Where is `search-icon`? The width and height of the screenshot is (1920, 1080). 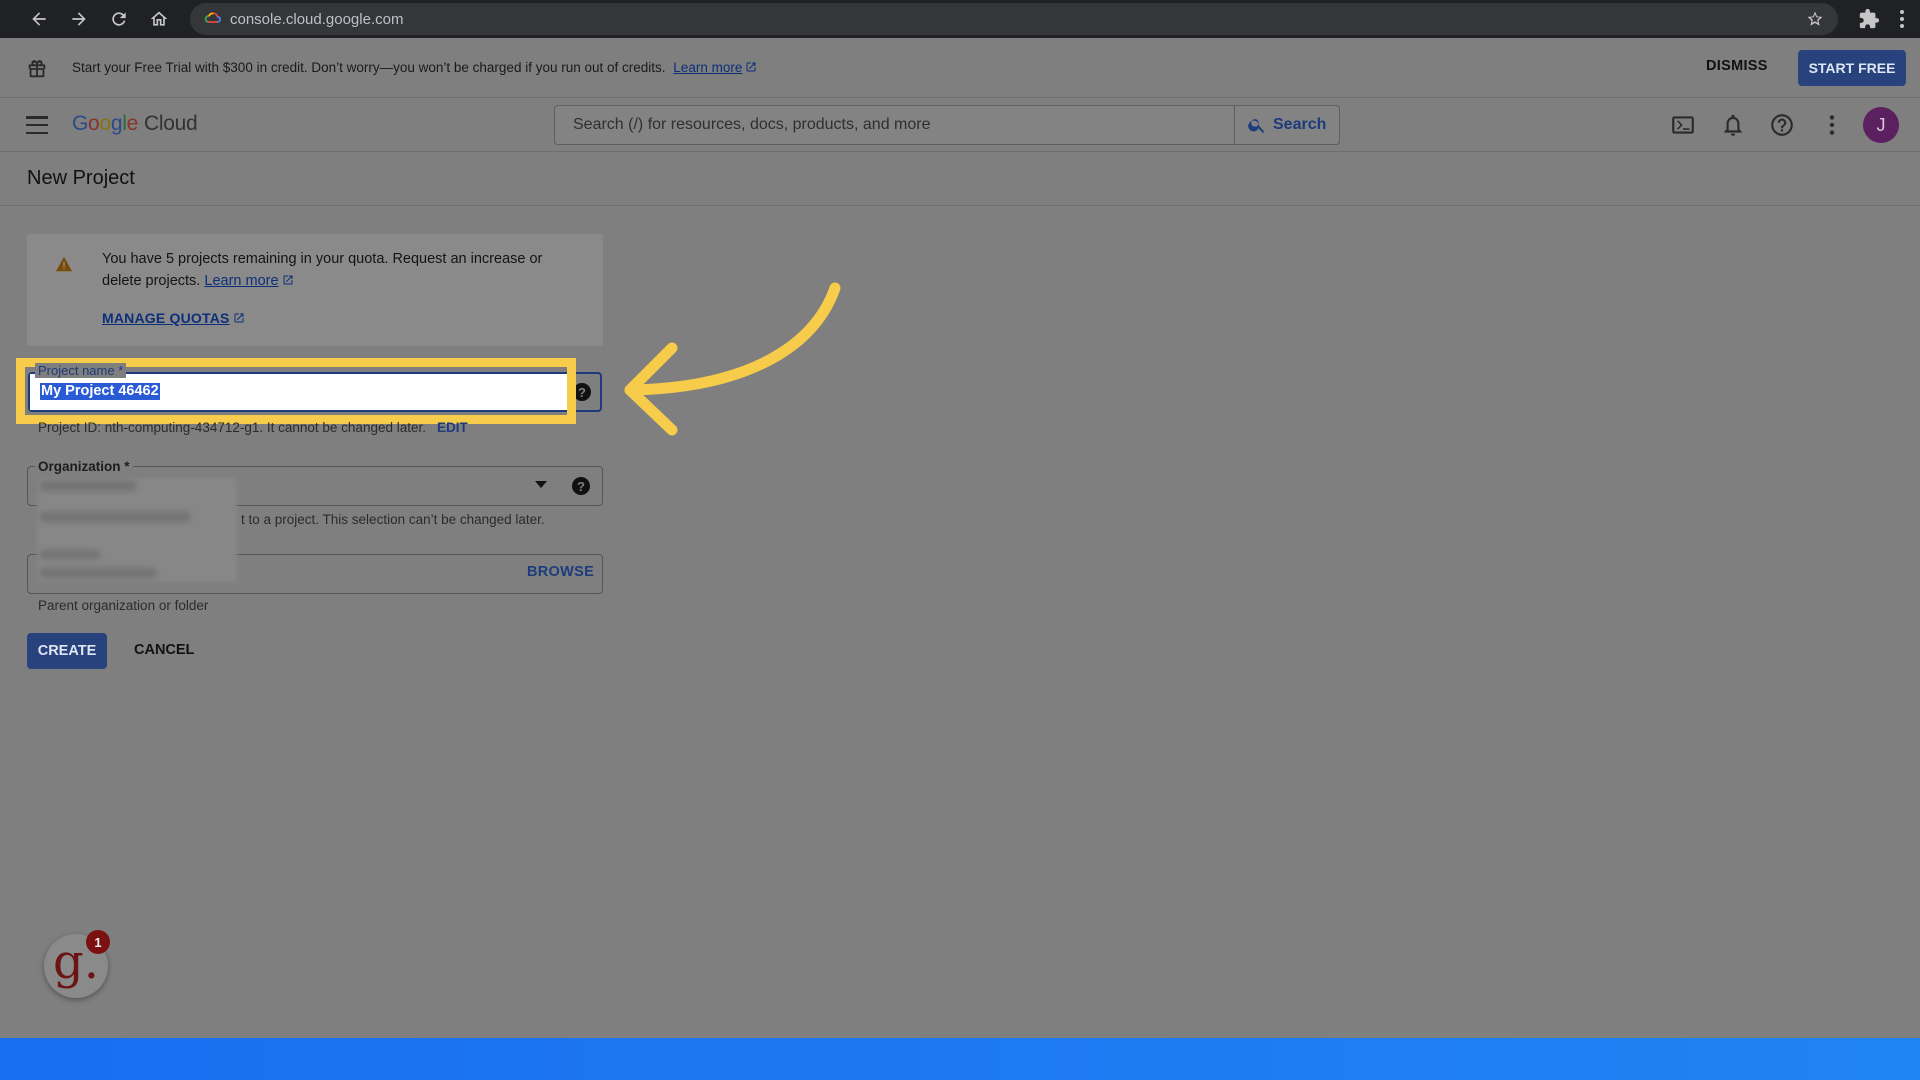 search-icon is located at coordinates (1256, 126).